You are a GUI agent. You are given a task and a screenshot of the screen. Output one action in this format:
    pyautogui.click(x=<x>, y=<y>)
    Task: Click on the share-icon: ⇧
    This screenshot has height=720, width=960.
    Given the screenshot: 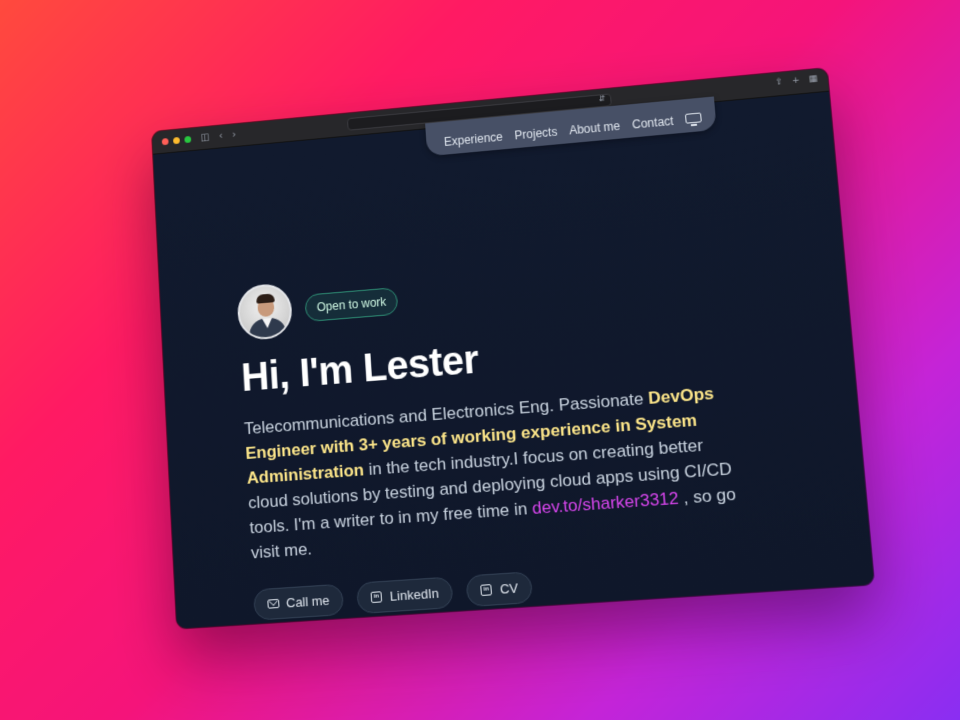 What is the action you would take?
    pyautogui.click(x=779, y=82)
    